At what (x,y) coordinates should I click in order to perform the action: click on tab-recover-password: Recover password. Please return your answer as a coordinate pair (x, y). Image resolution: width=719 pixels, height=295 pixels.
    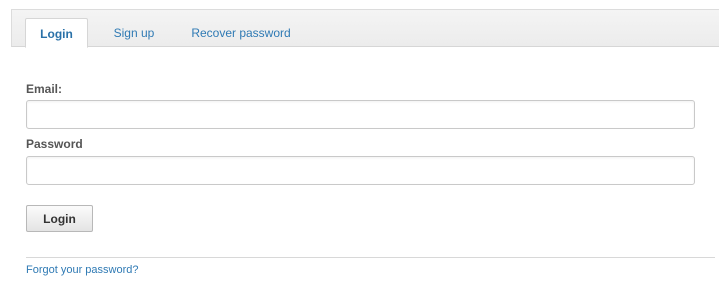
    Looking at the image, I should click on (241, 33).